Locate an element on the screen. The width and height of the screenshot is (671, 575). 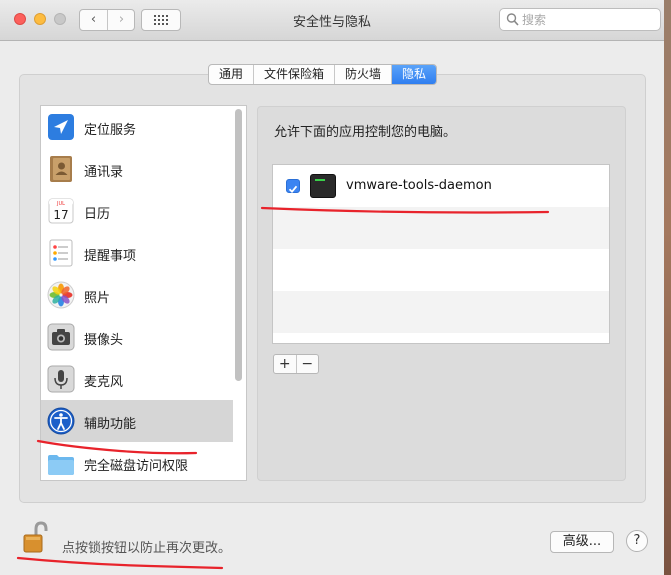
search-input is located at coordinates (587, 19).